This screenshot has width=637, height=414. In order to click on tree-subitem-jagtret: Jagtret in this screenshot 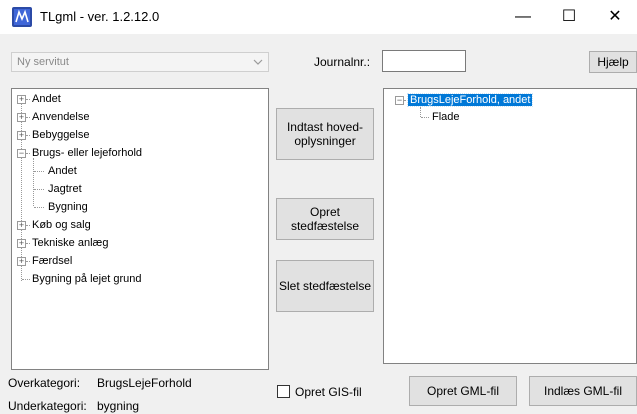, I will do `click(65, 189)`.